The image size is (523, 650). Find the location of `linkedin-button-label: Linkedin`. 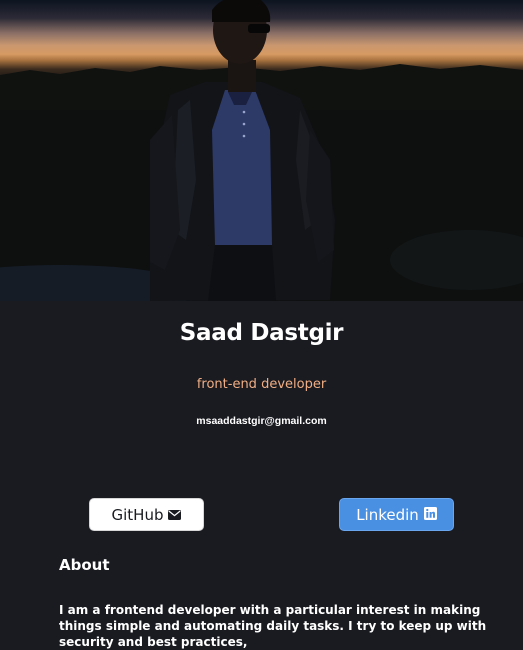

linkedin-button-label: Linkedin is located at coordinates (387, 514).